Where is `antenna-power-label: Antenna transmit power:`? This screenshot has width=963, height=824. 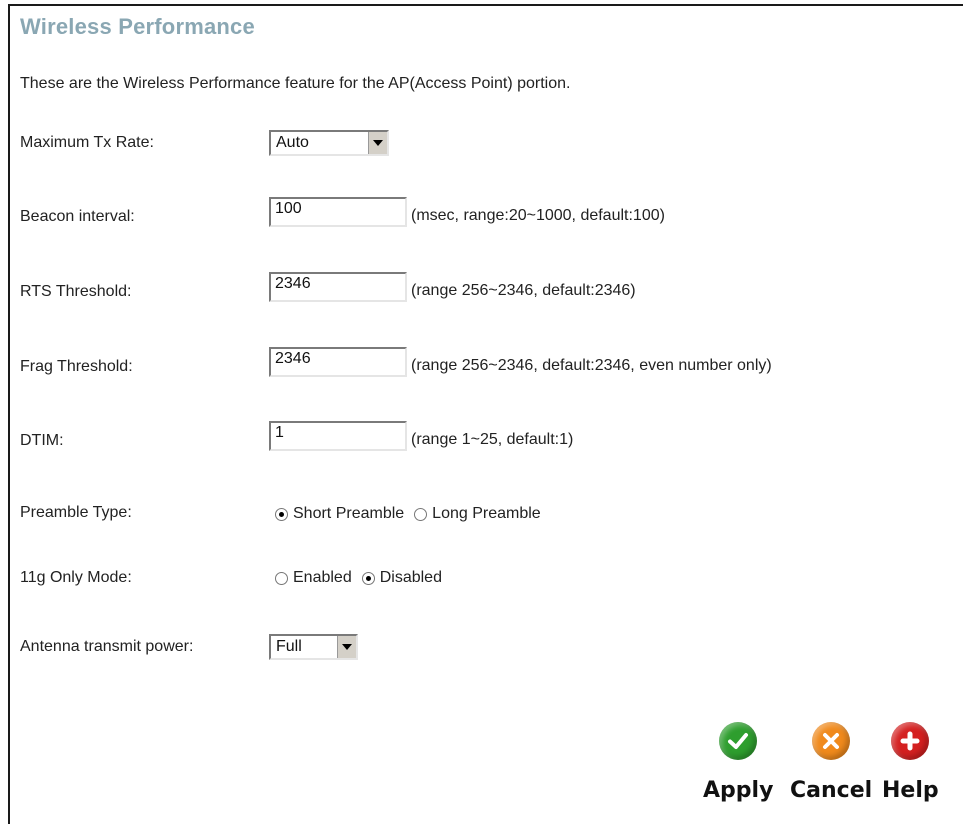
antenna-power-label: Antenna transmit power: is located at coordinates (107, 646).